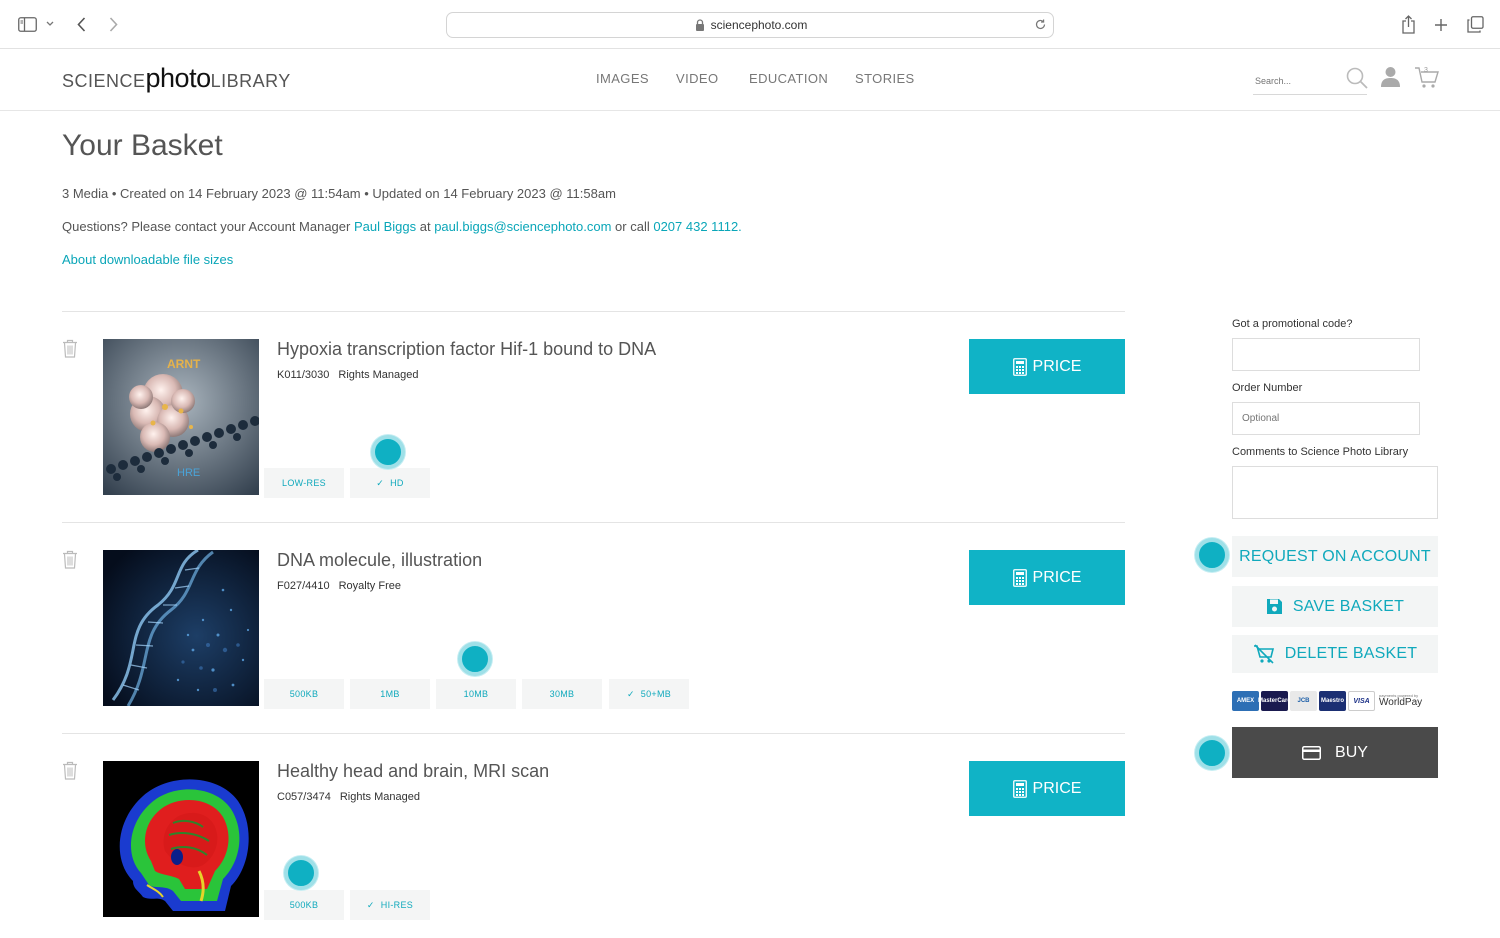  Describe the element at coordinates (188, 473) in the screenshot. I see `thumb-label-hre: HRE` at that location.